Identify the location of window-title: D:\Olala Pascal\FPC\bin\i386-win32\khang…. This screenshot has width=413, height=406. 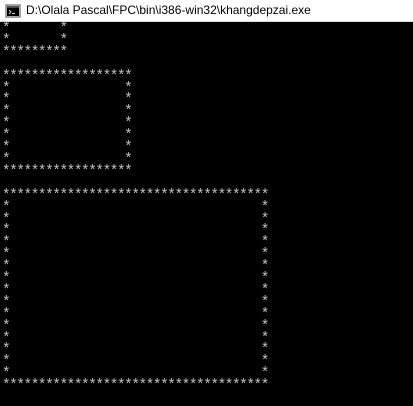
(168, 10).